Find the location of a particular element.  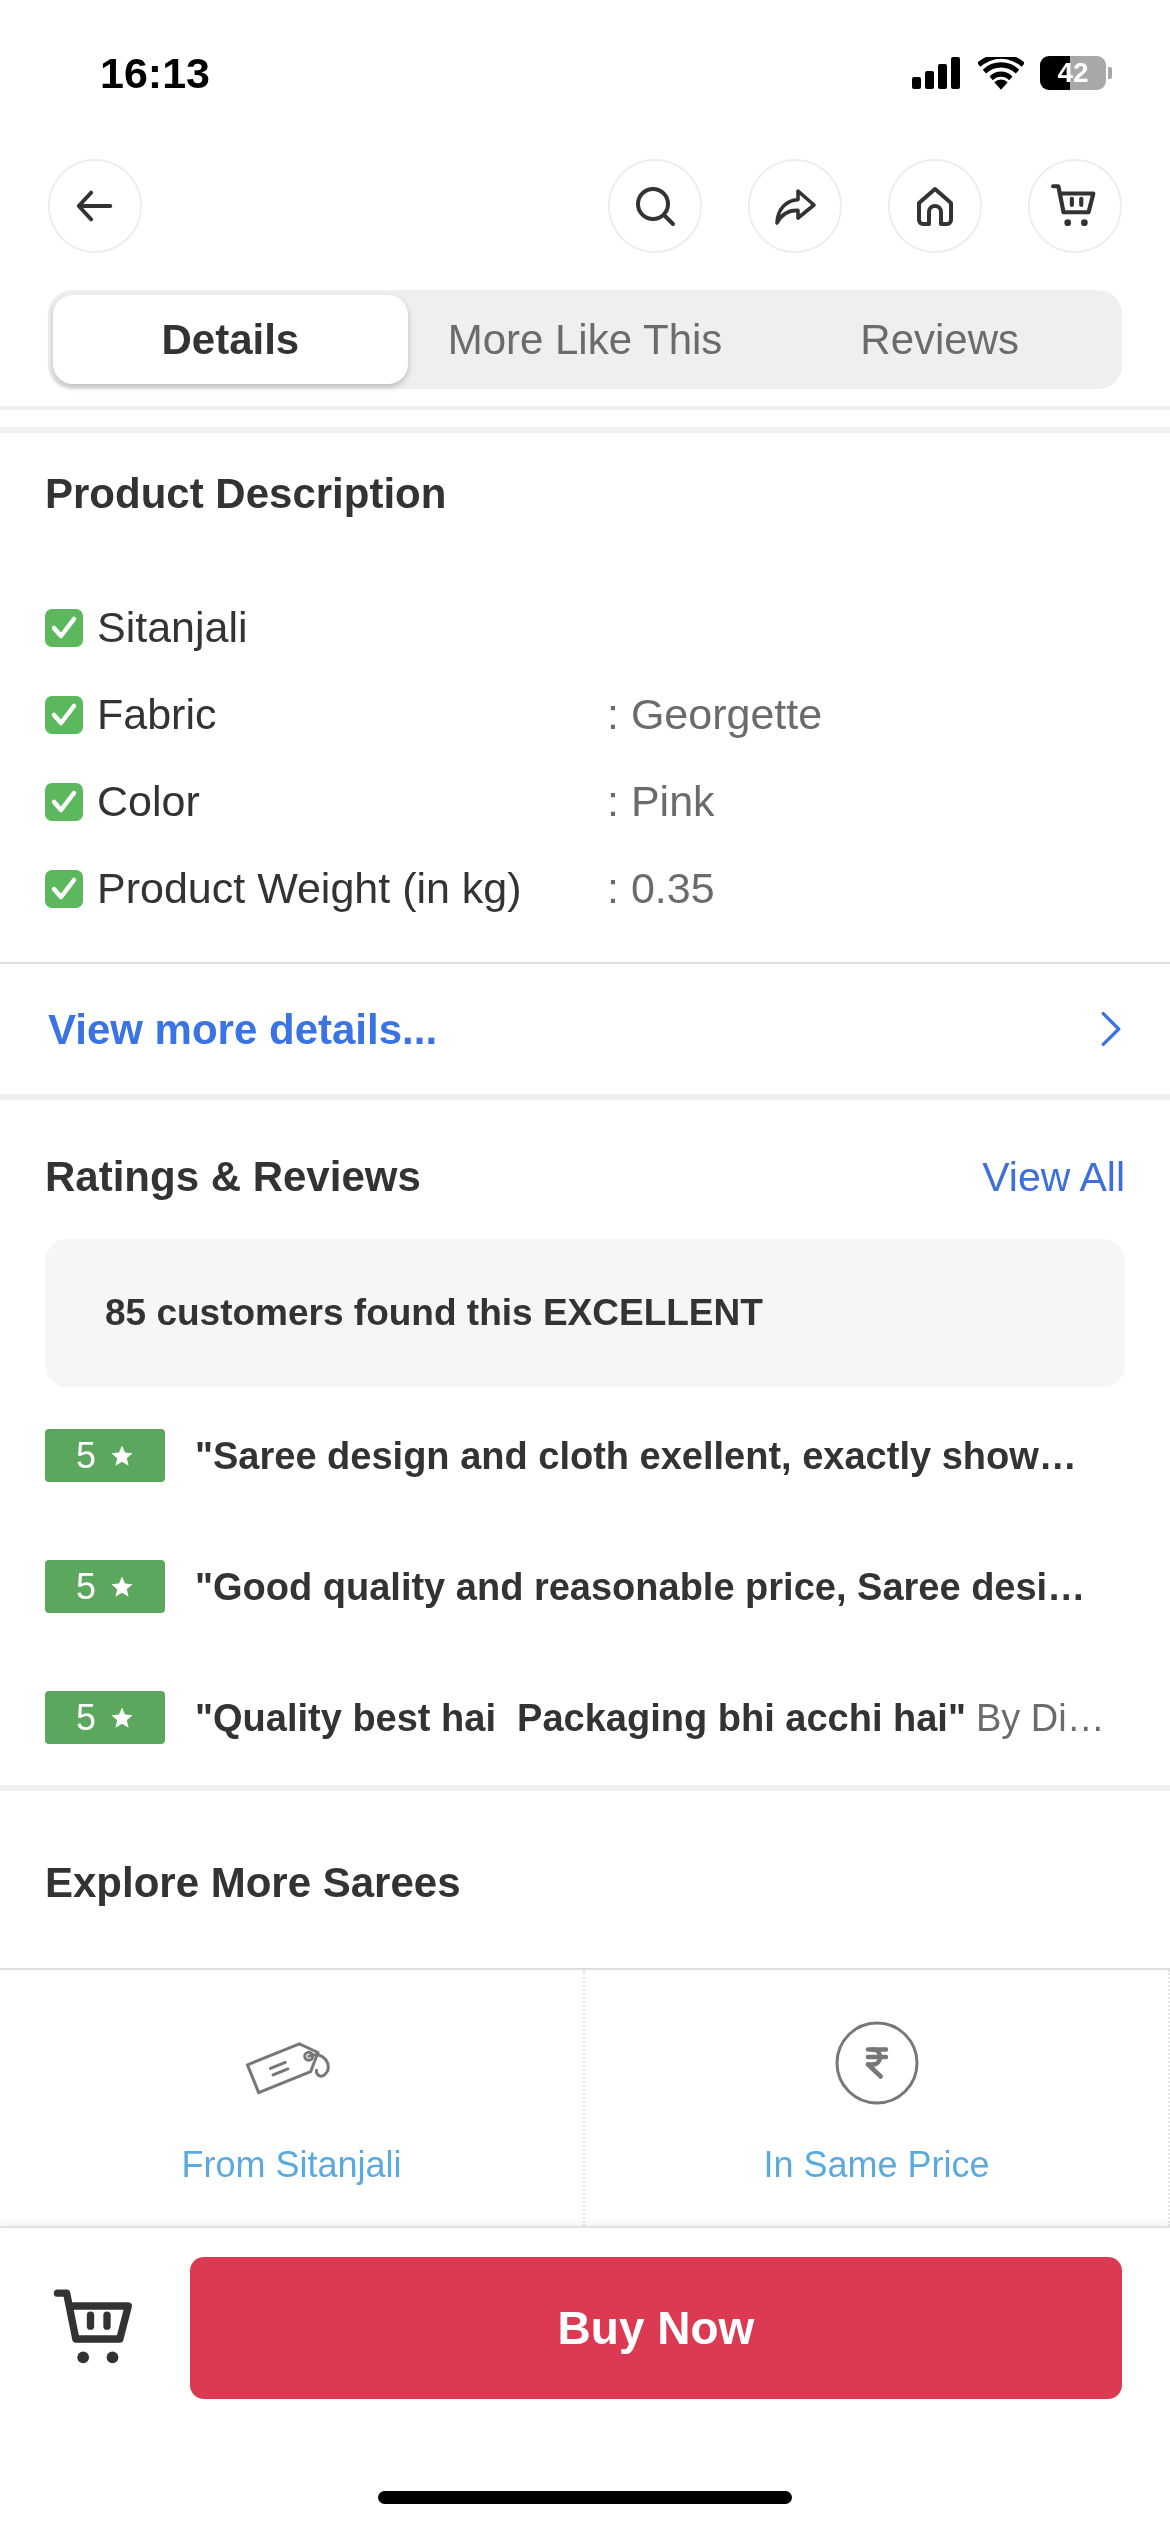

attribute-label: Product Weight (in kg) is located at coordinates (309, 888).